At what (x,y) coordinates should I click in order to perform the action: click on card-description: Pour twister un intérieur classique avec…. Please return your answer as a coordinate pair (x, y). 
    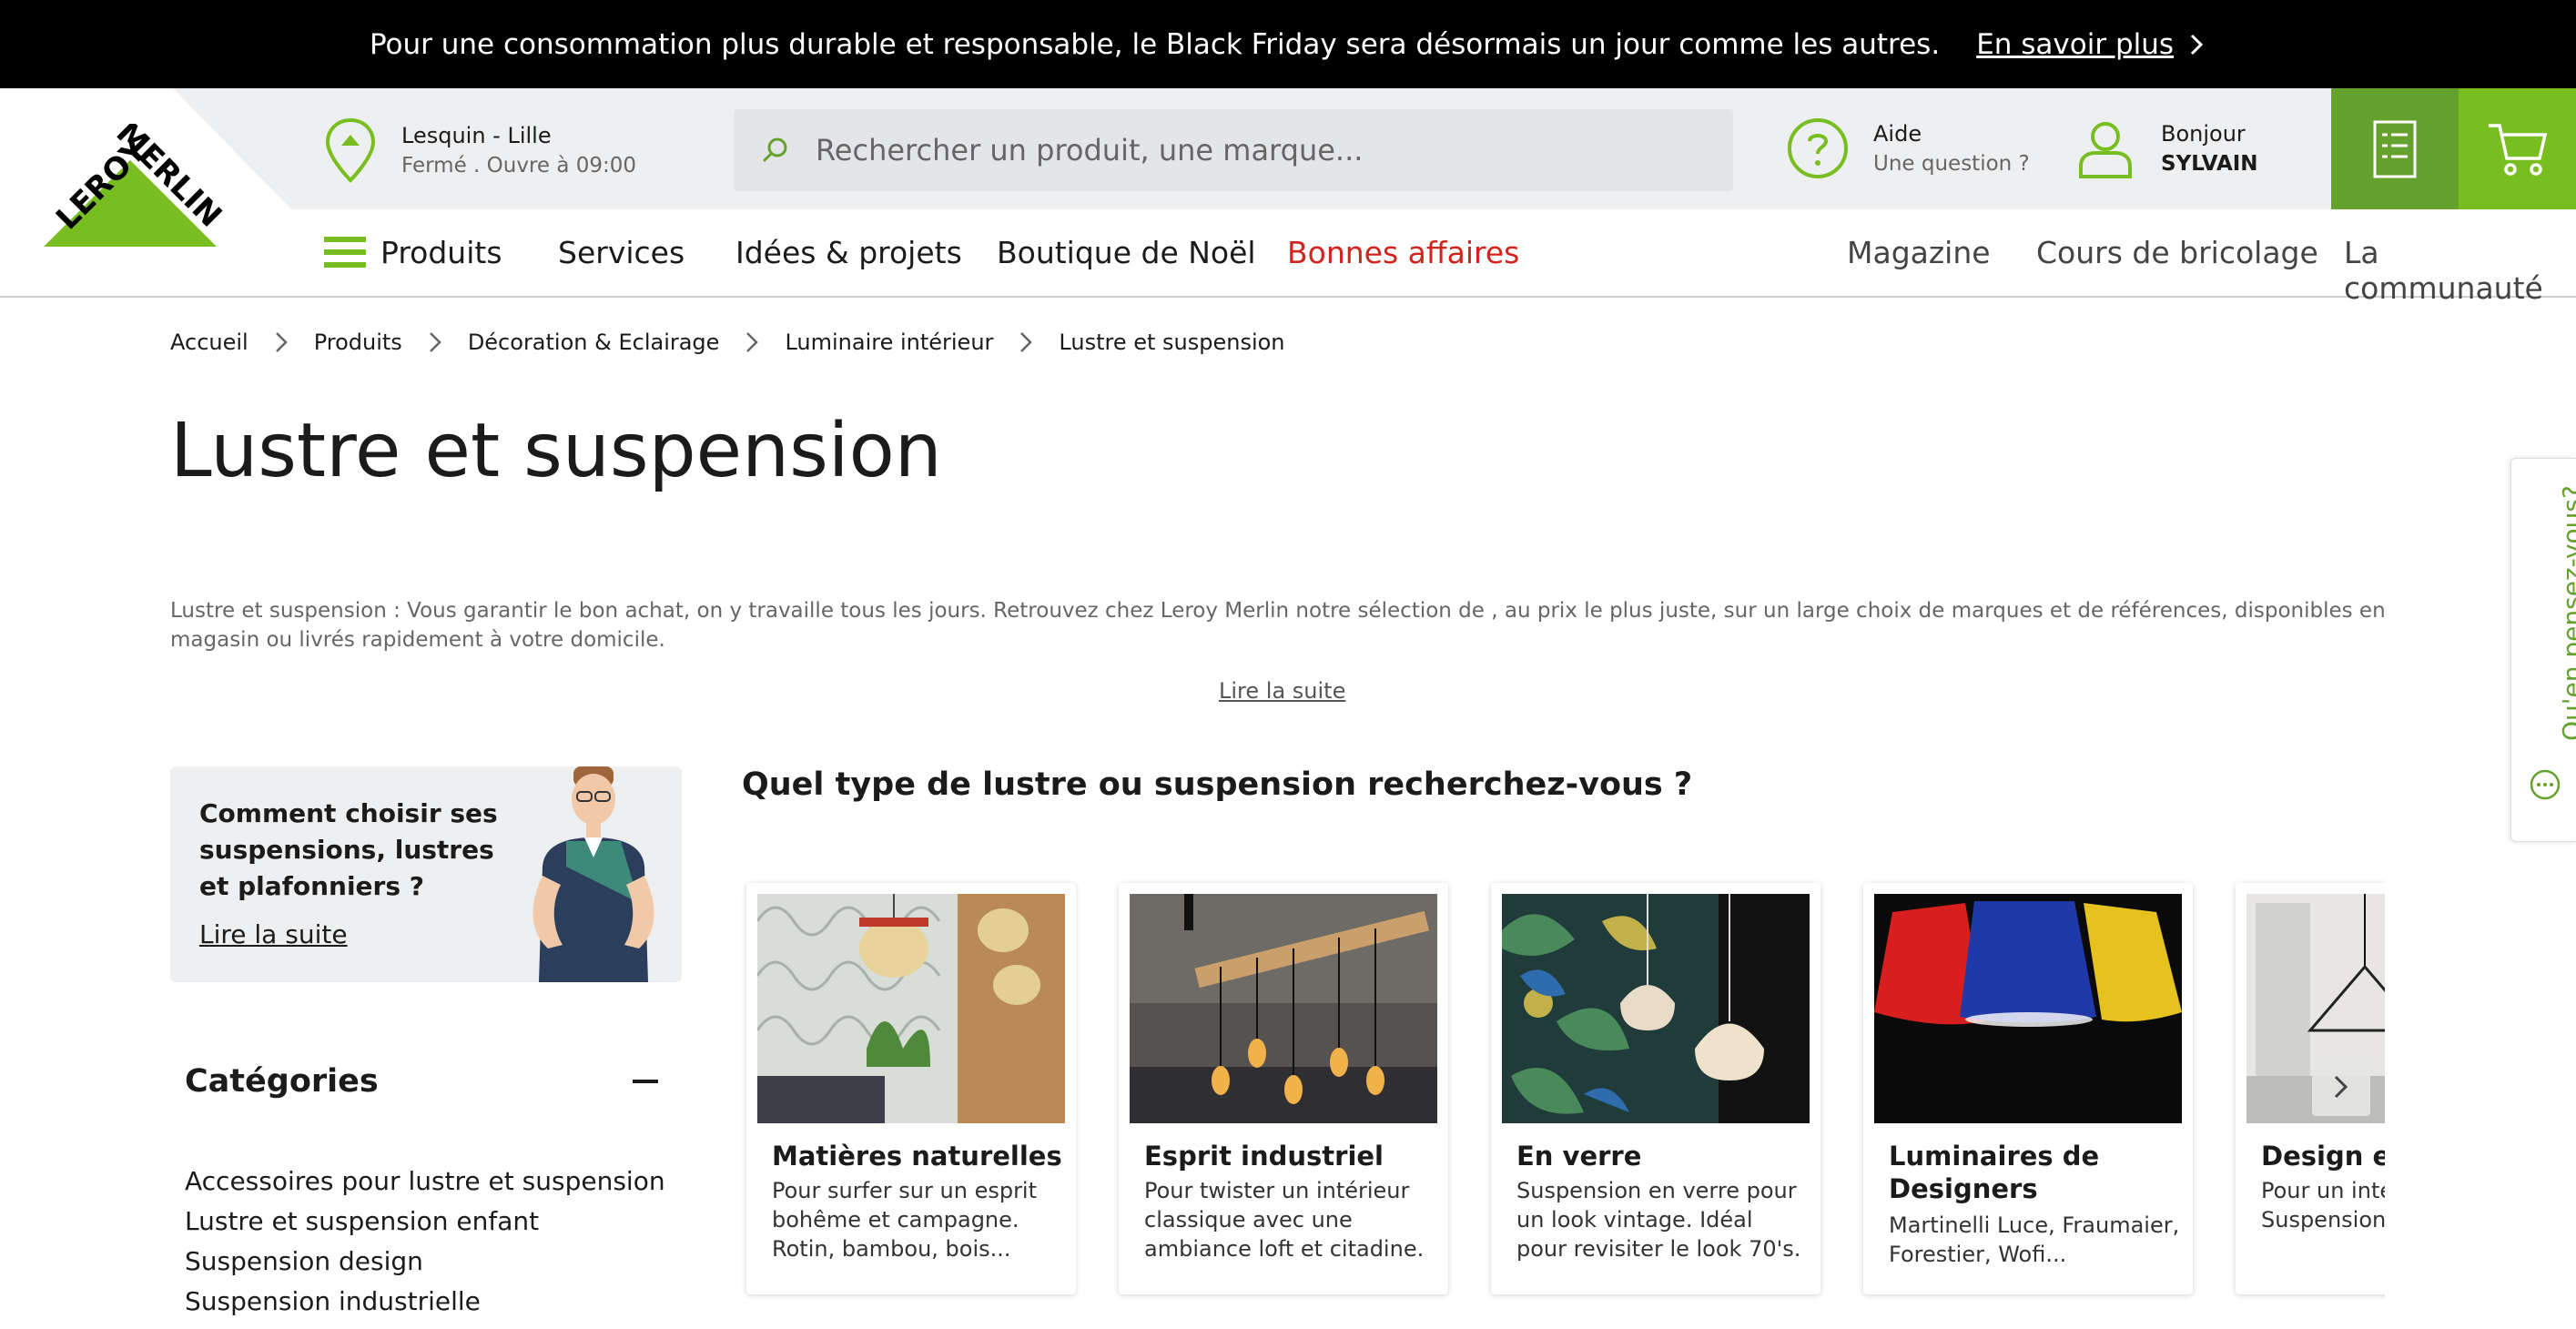
    Looking at the image, I should click on (1284, 1220).